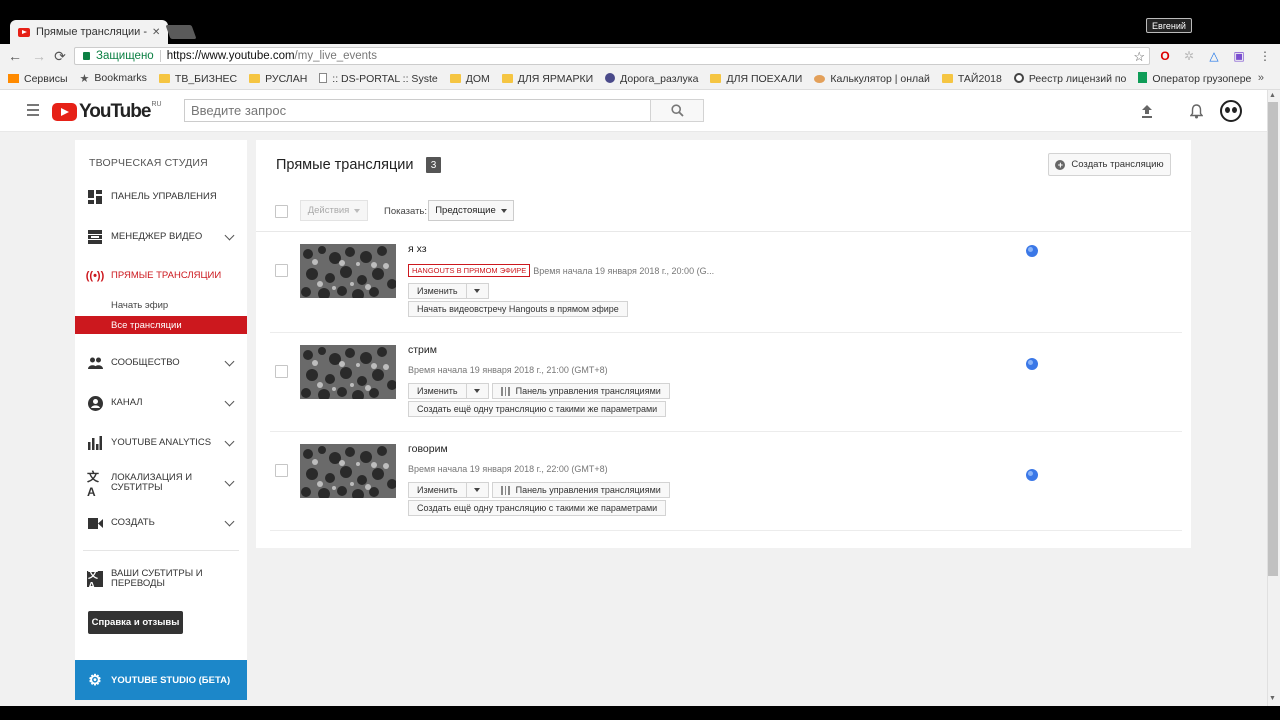  I want to click on star-icon: ★, so click(84, 79).